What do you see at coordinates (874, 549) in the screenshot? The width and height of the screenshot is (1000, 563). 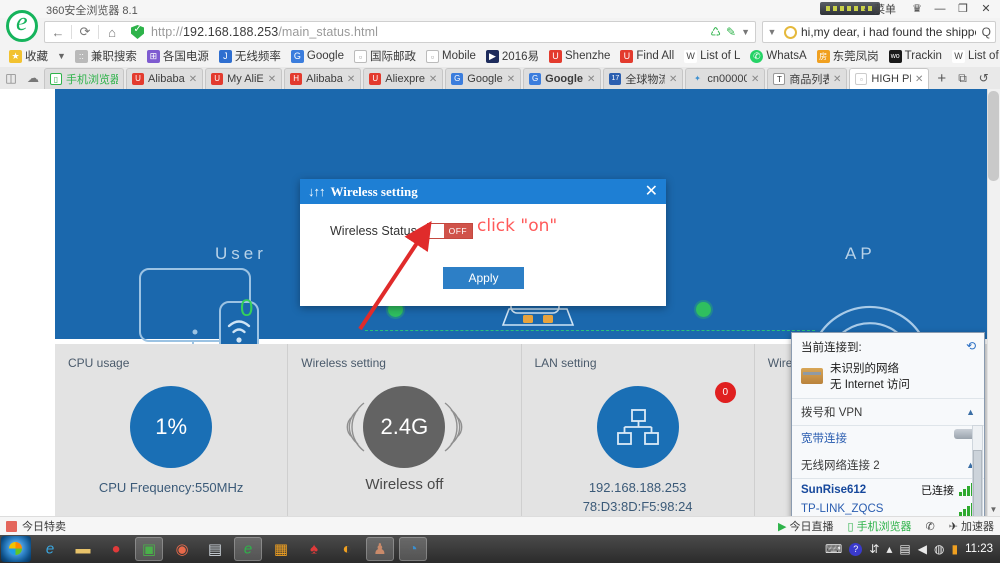 I see `show-hidden-icons: ⇵` at bounding box center [874, 549].